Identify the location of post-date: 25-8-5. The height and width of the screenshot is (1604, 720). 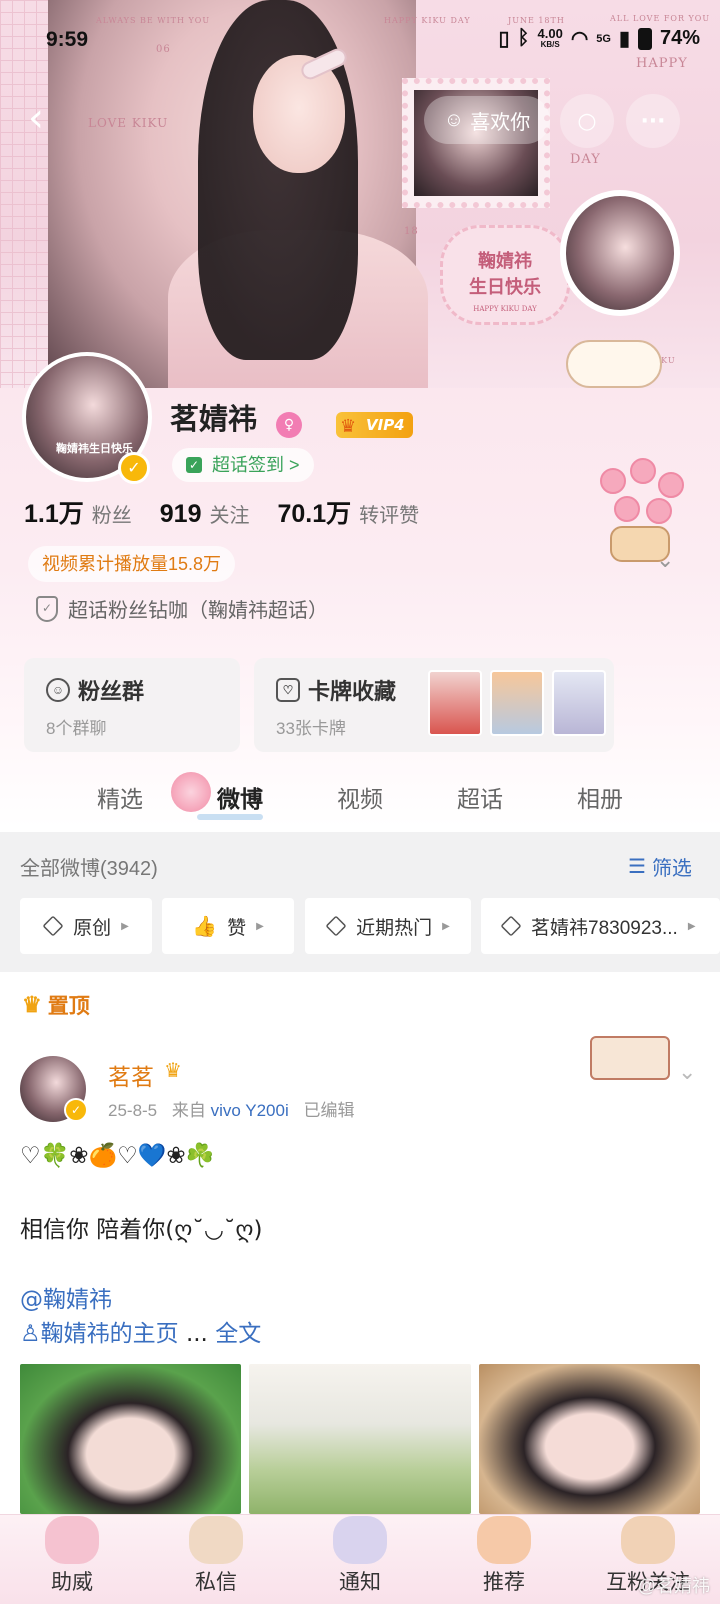
(133, 1110).